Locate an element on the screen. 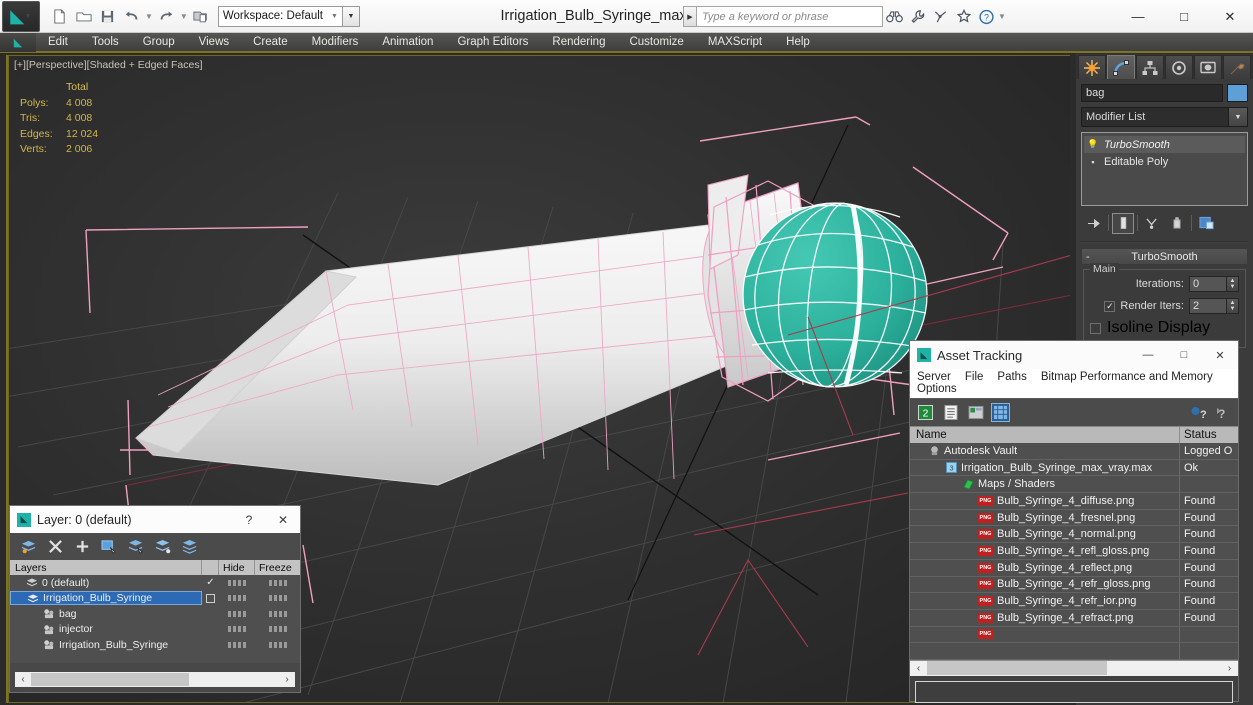 The image size is (1253, 705). display-tab is located at coordinates (1208, 67).